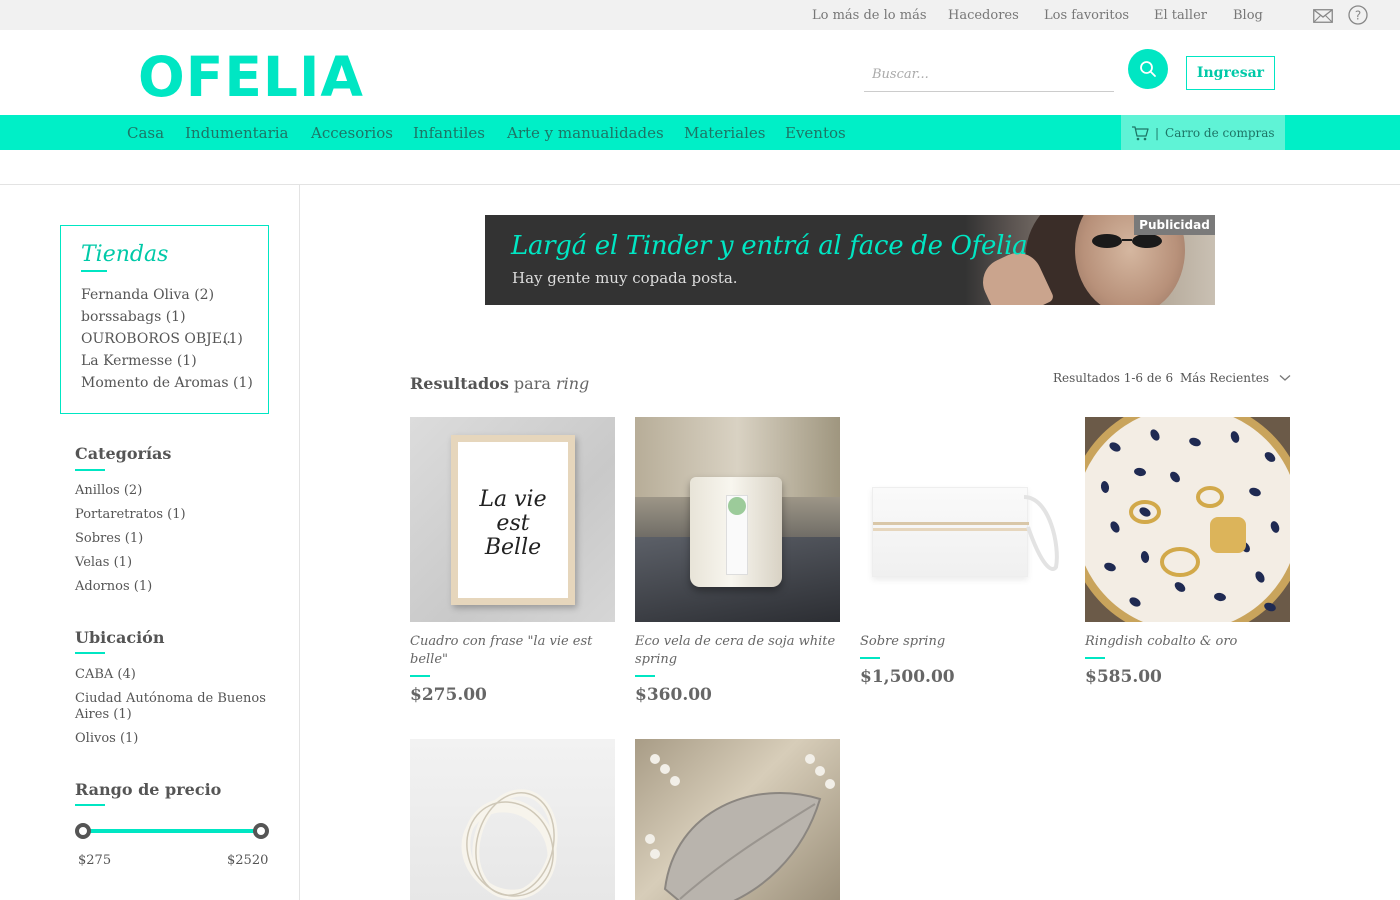  What do you see at coordinates (105, 675) in the screenshot?
I see `location-filter-item: CABA (4)` at bounding box center [105, 675].